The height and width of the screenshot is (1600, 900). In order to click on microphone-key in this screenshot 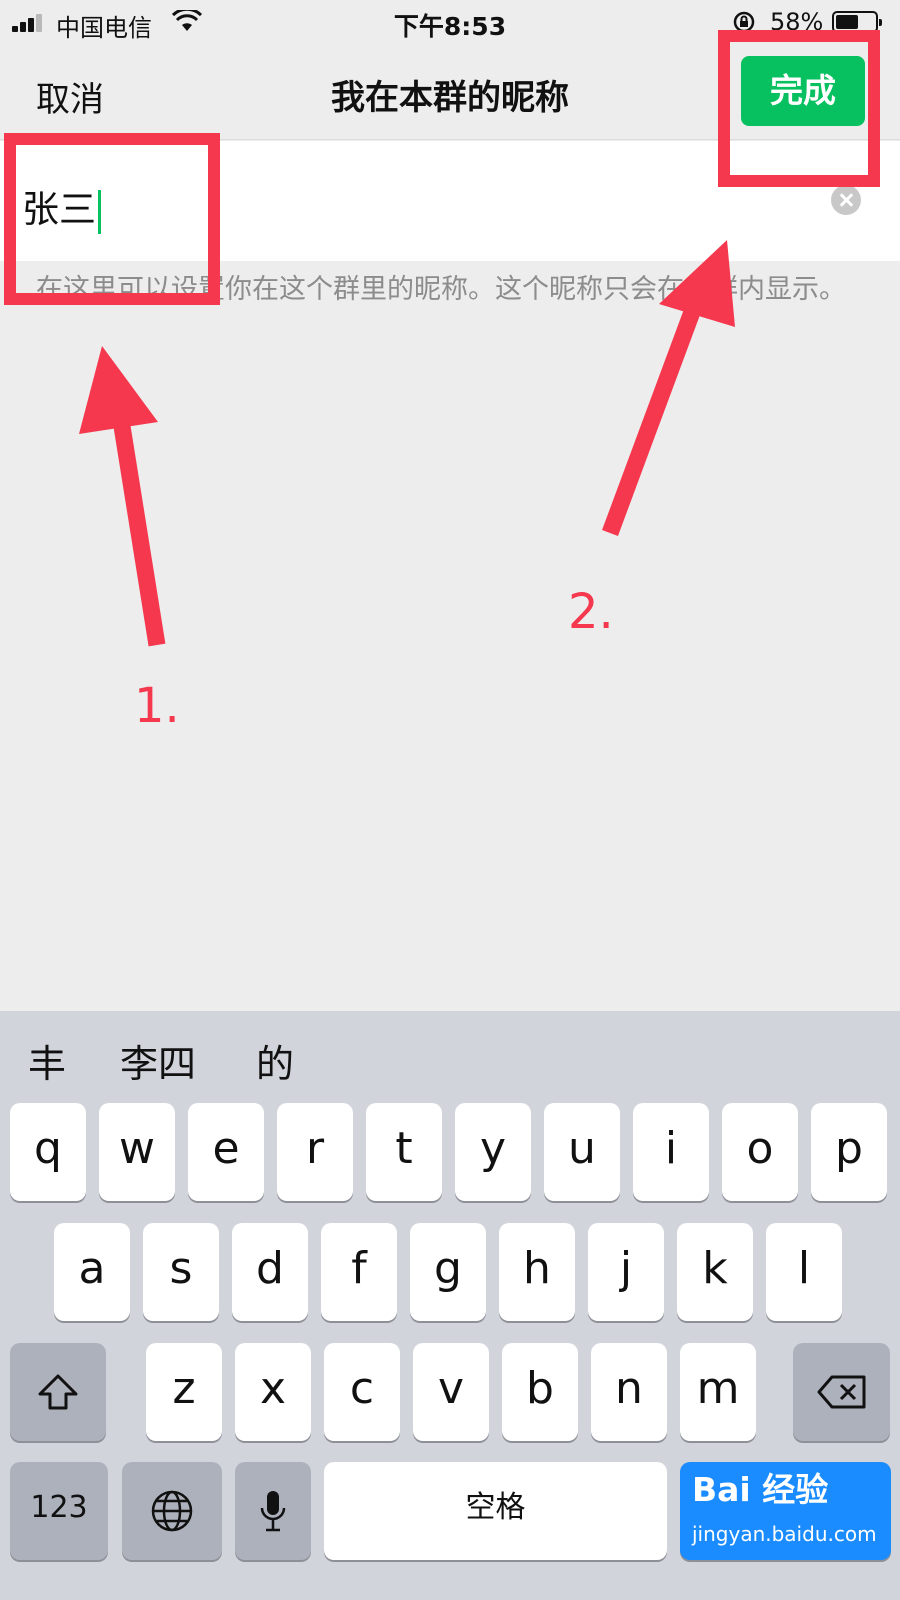, I will do `click(273, 1511)`.